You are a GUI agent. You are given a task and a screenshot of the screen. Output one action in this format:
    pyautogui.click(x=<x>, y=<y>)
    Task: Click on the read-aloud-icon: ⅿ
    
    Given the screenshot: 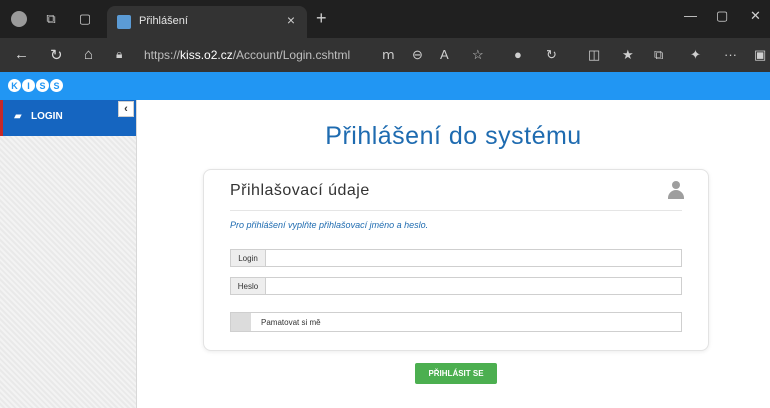 What is the action you would take?
    pyautogui.click(x=388, y=55)
    